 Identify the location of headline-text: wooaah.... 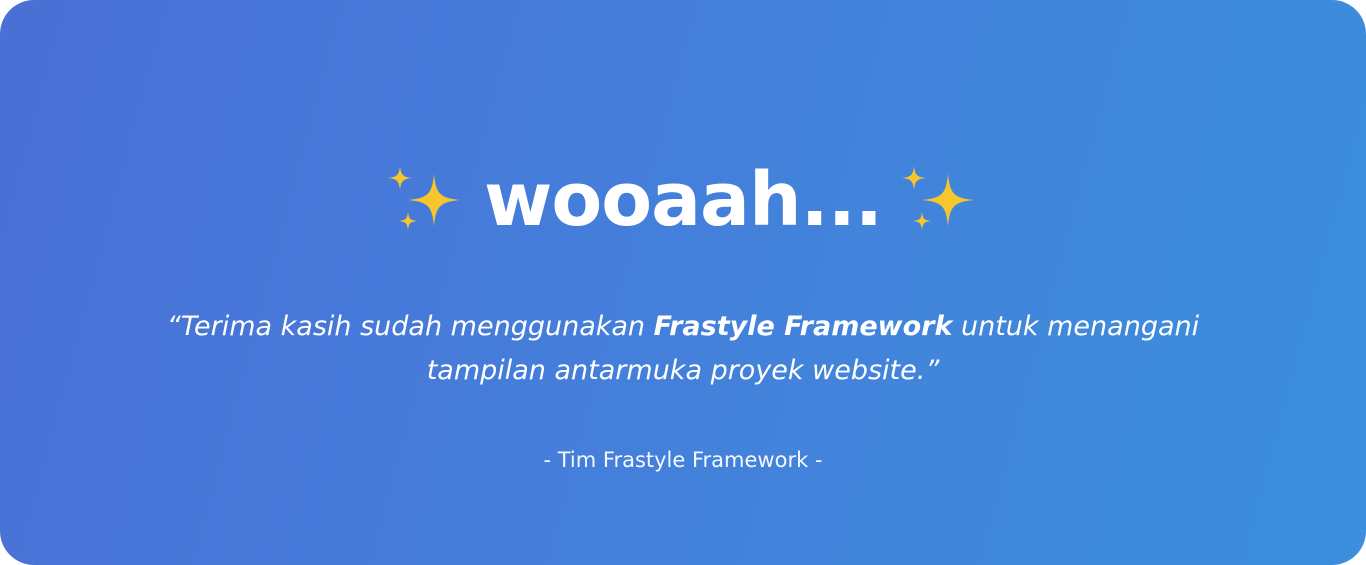
(683, 200).